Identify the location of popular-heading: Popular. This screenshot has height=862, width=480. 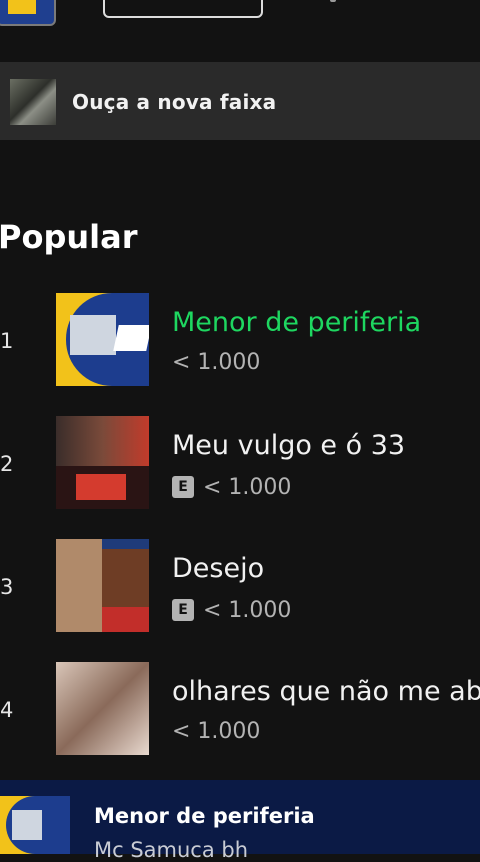
(69, 237).